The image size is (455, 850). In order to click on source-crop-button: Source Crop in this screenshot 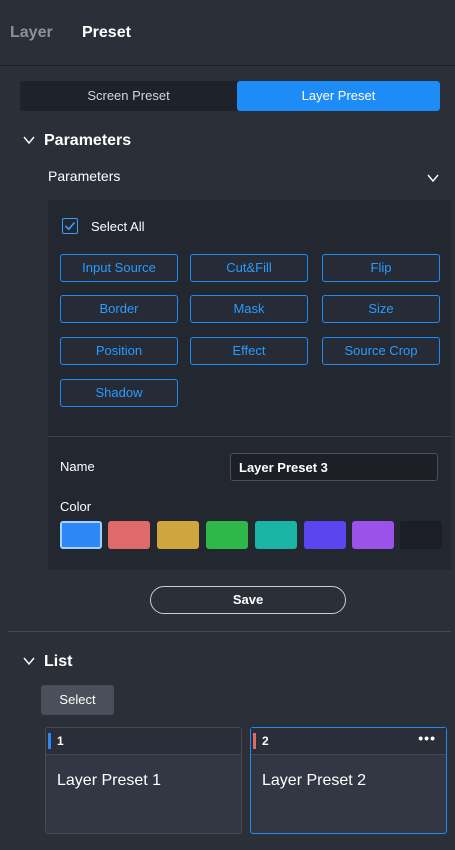, I will do `click(381, 351)`.